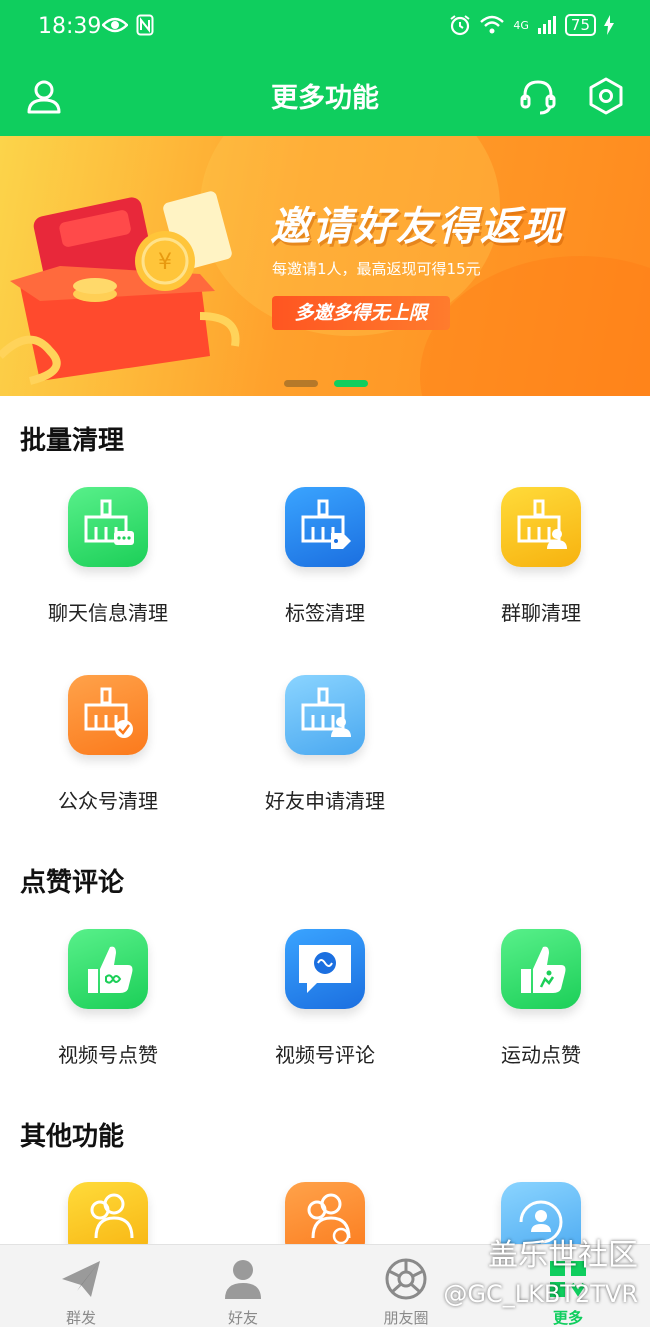 This screenshot has height=1327, width=650. What do you see at coordinates (325, 969) in the screenshot?
I see `comment-bubble-channels-icon` at bounding box center [325, 969].